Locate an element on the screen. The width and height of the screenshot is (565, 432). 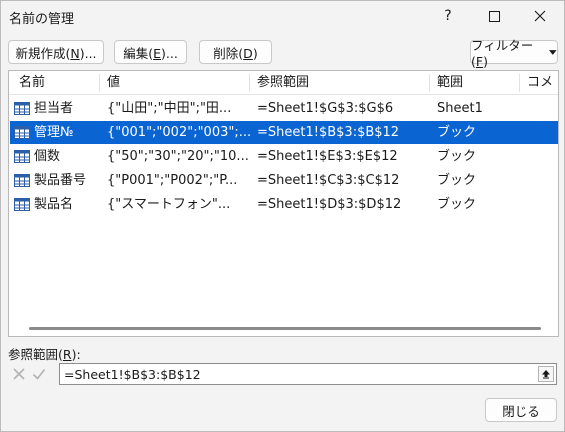
refers-to-input: =Sheet1!$B$3:$B$12 is located at coordinates (308, 374).